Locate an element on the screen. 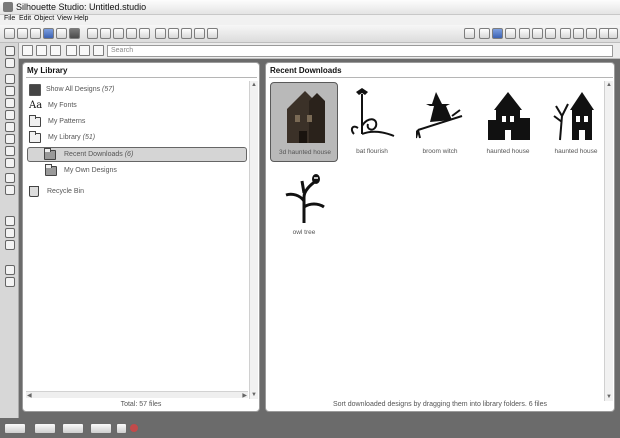 This screenshot has height=438, width=620. new-folder-icon is located at coordinates (71, 50).